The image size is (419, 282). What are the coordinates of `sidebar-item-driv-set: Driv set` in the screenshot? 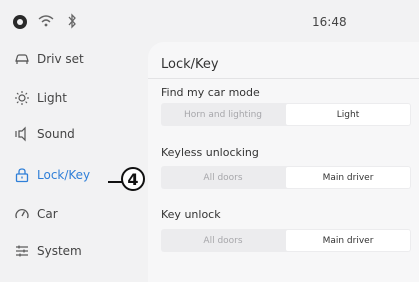 It's located at (79, 59).